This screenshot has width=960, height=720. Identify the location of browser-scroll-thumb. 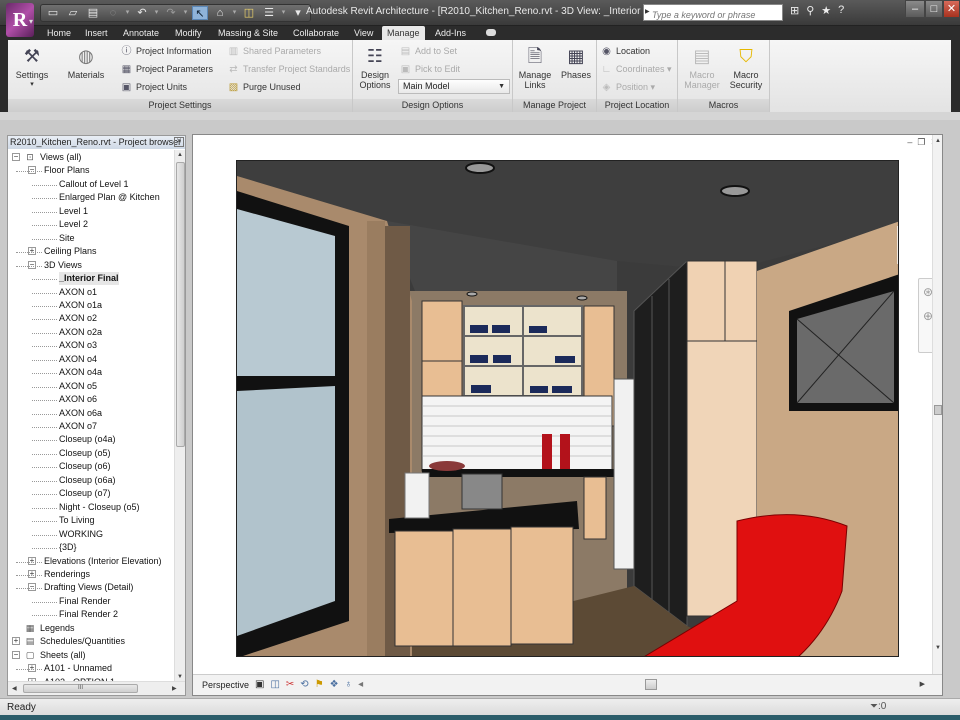
(180, 304).